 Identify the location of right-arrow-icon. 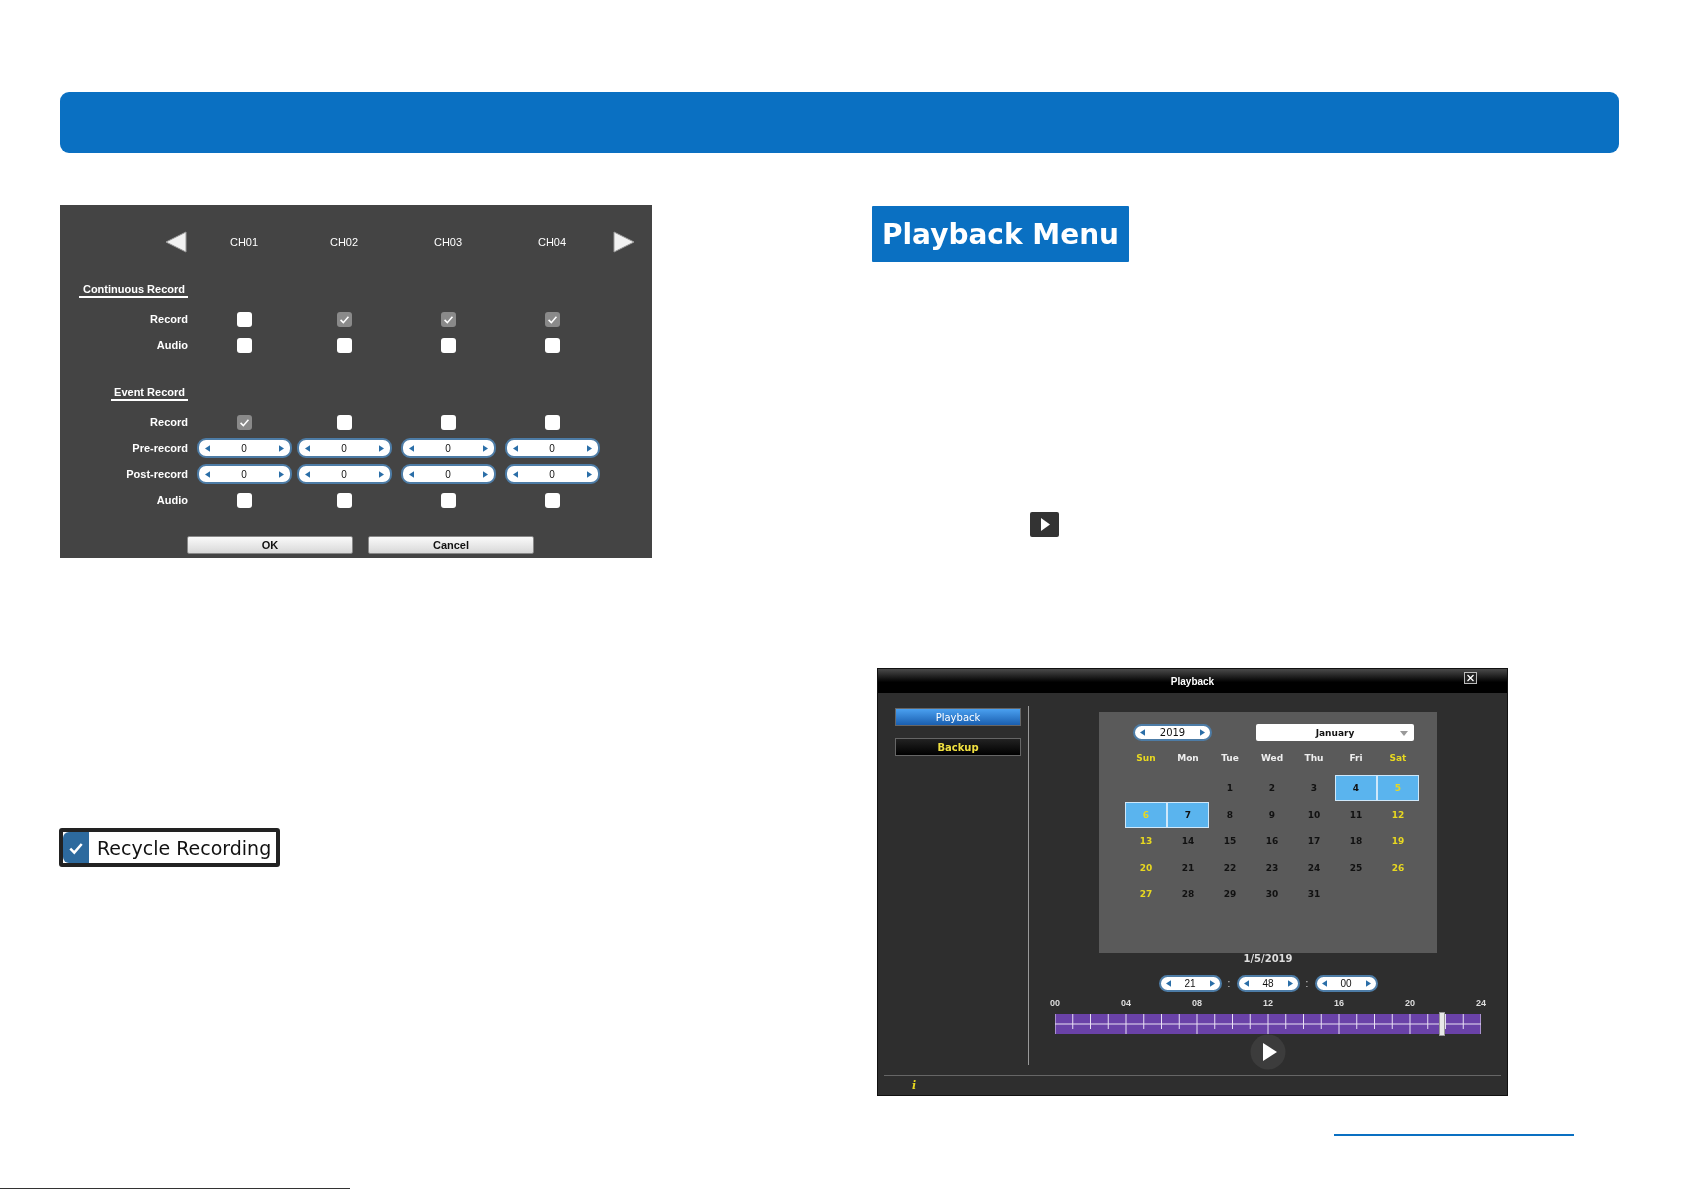
(624, 242).